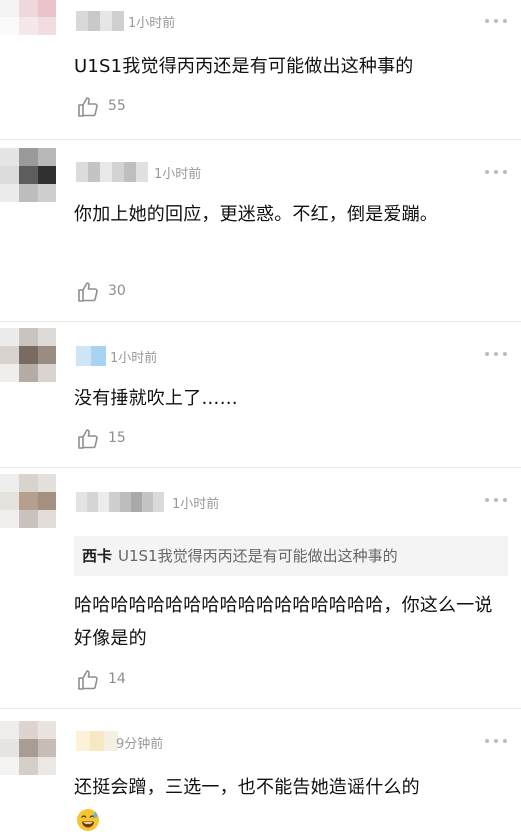 The image size is (521, 832). What do you see at coordinates (283, 622) in the screenshot?
I see `comment-text: 哈哈哈哈哈哈哈哈哈哈哈哈哈哈哈哈哈，你这么一说好像是的` at bounding box center [283, 622].